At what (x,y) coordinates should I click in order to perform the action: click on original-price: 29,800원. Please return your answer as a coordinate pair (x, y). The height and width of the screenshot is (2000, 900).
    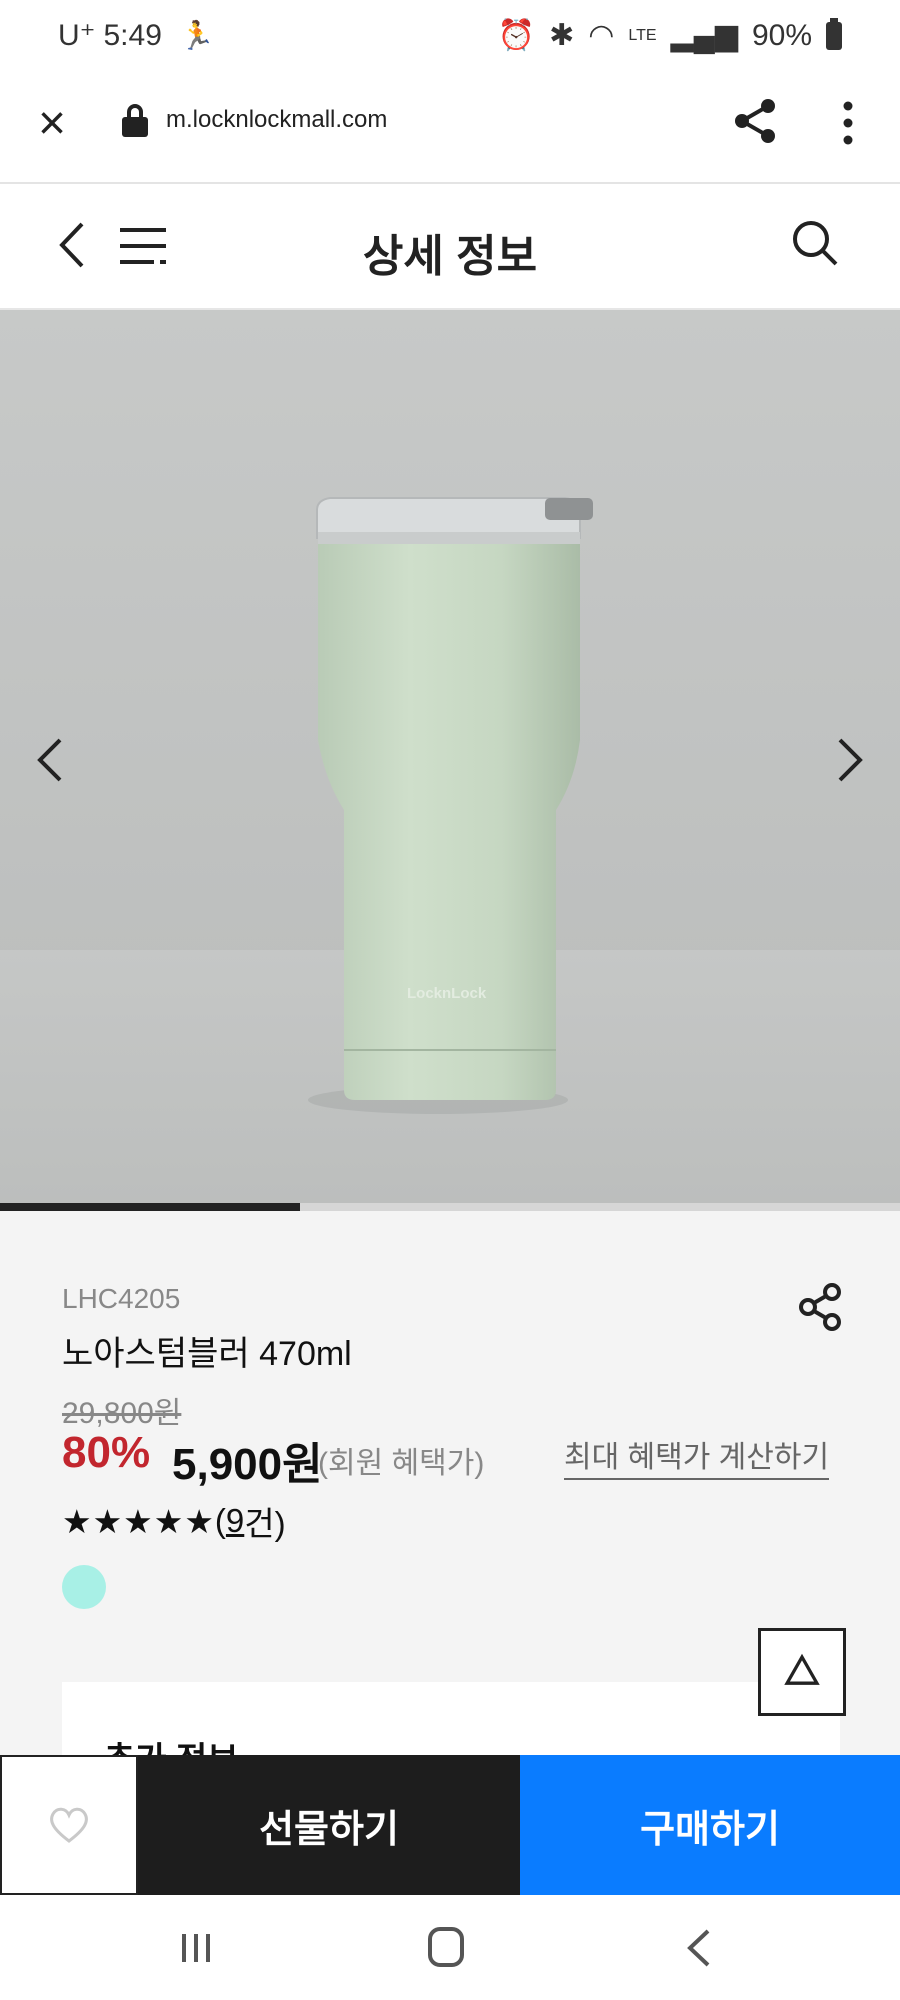
    Looking at the image, I should click on (122, 1413).